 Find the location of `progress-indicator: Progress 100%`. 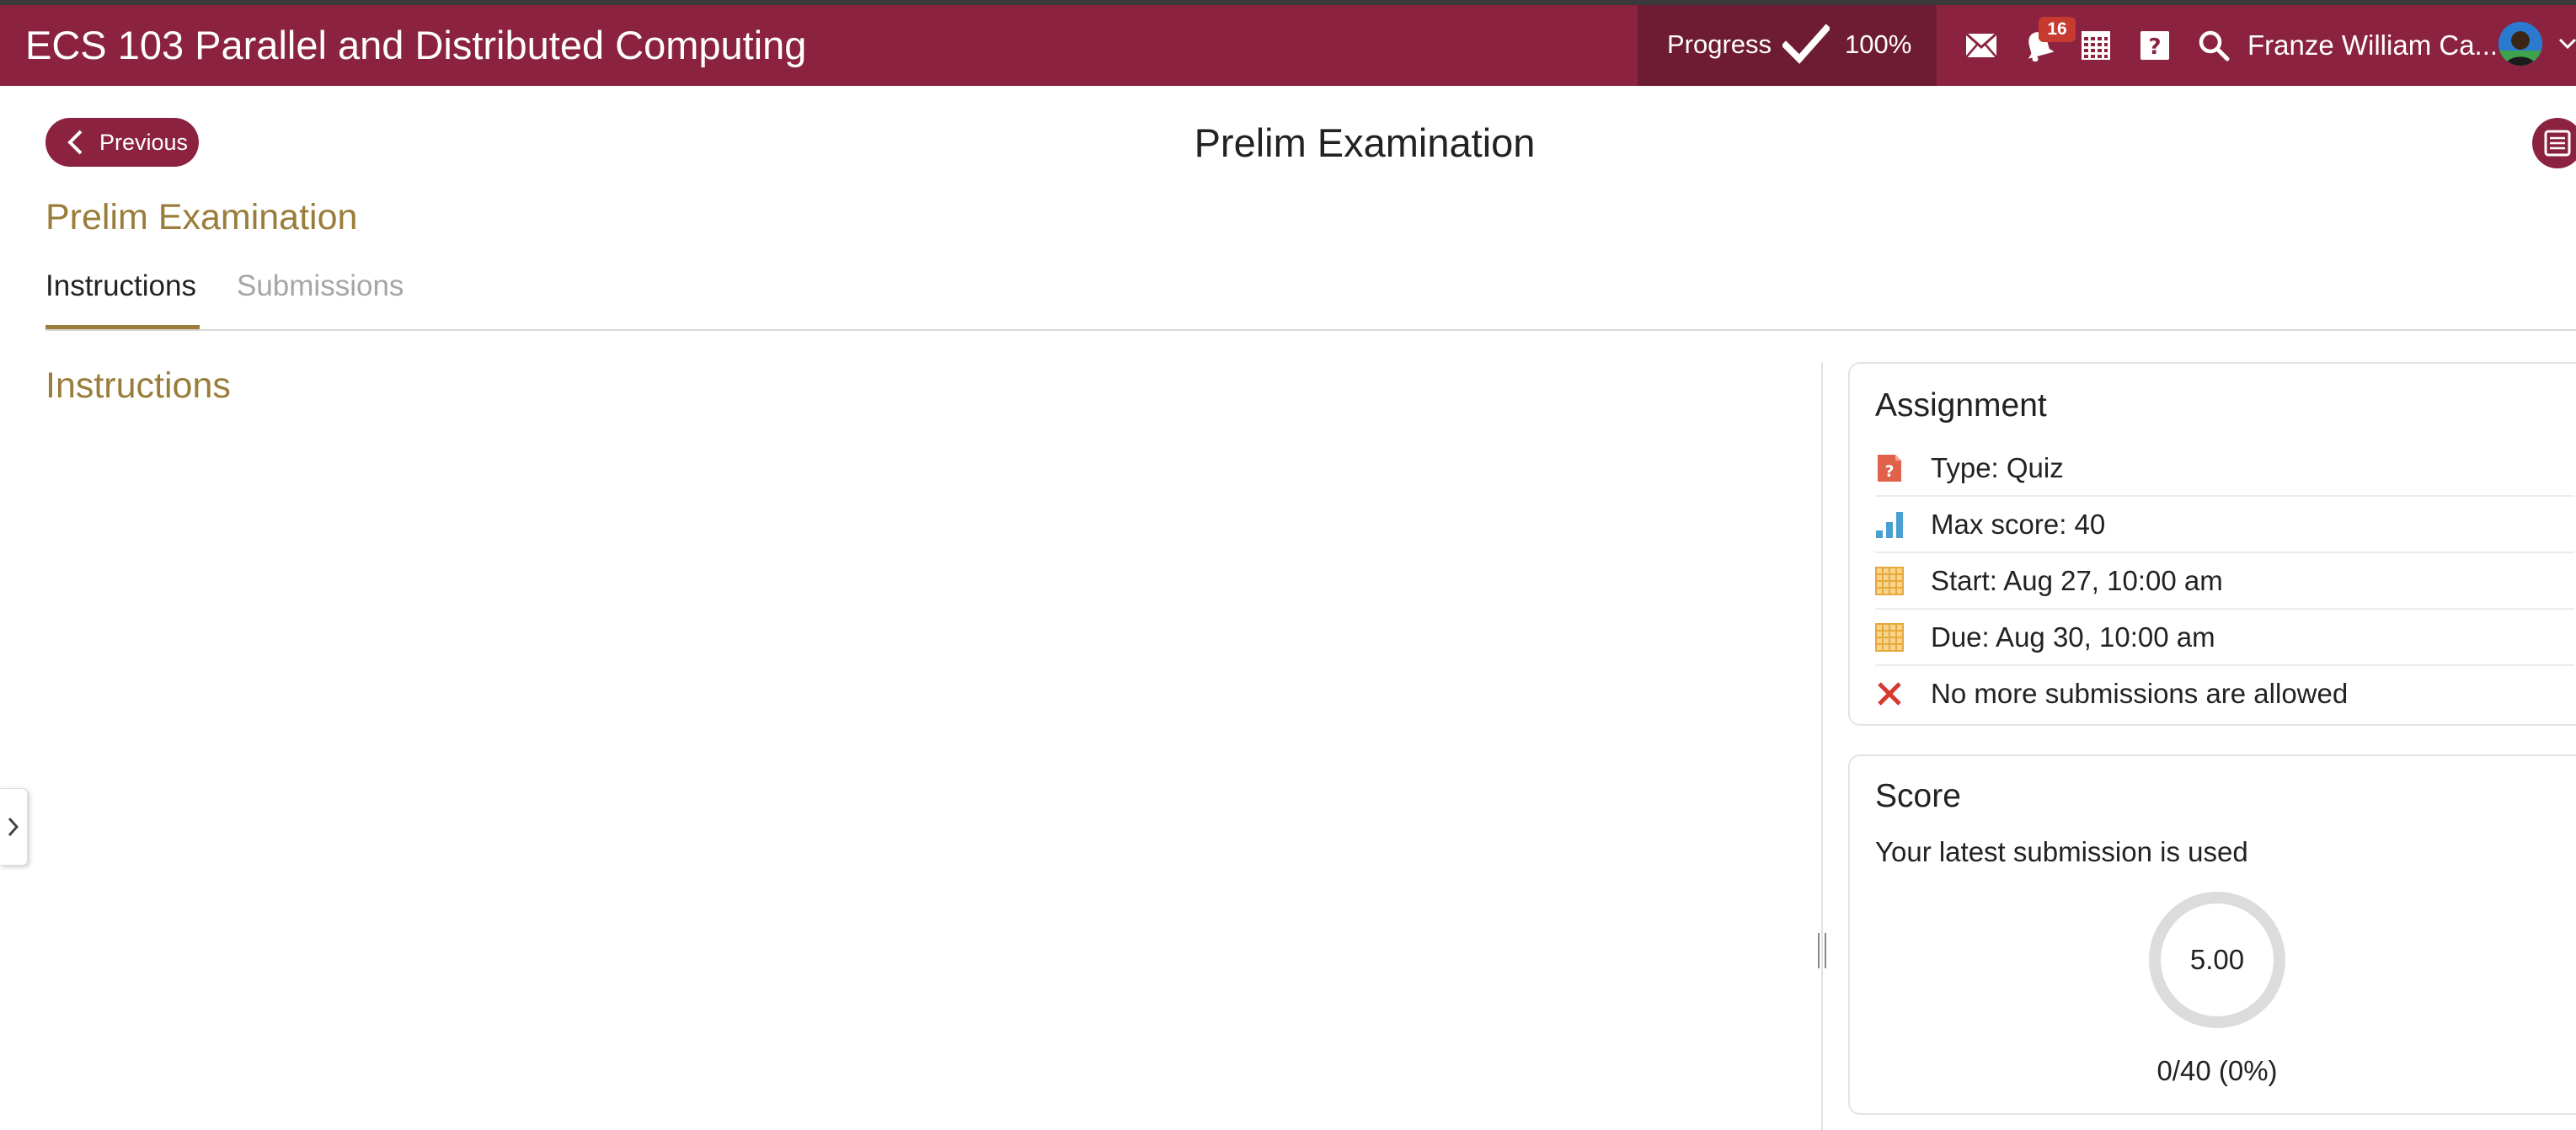

progress-indicator: Progress 100% is located at coordinates (1787, 45).